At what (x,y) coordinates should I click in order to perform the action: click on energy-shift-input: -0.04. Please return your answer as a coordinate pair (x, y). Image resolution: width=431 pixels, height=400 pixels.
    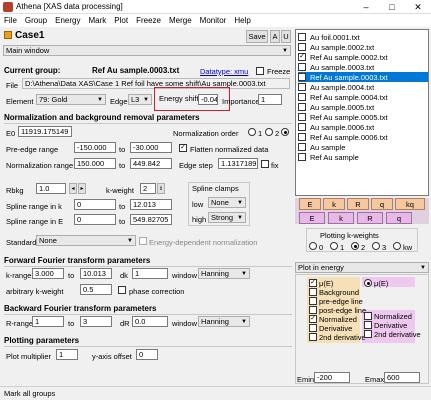
    Looking at the image, I should click on (208, 99).